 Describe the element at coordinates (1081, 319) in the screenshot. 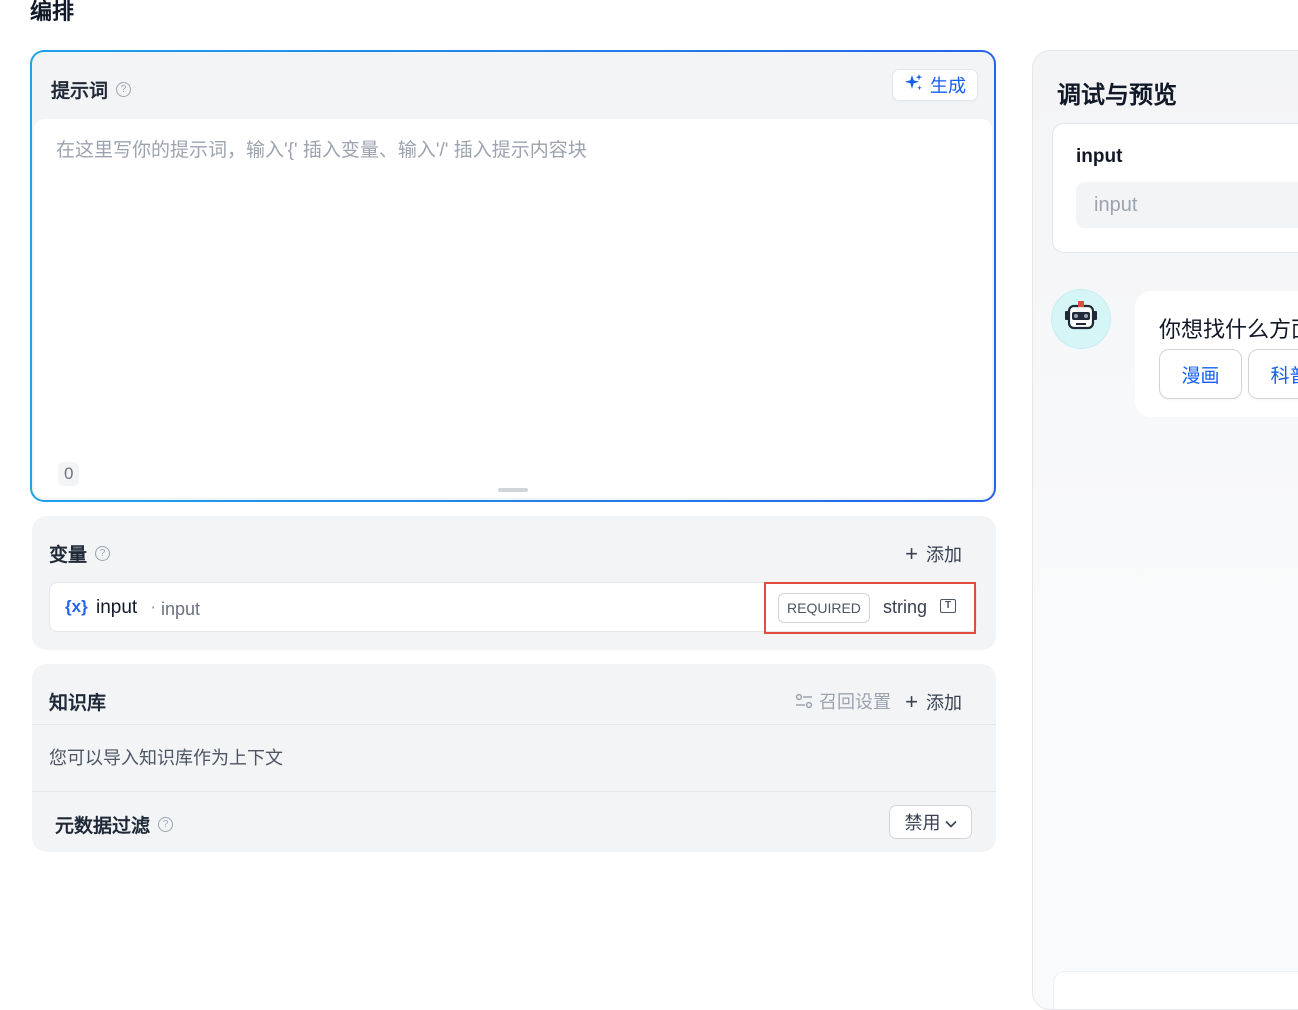

I see `robot-avatar` at that location.